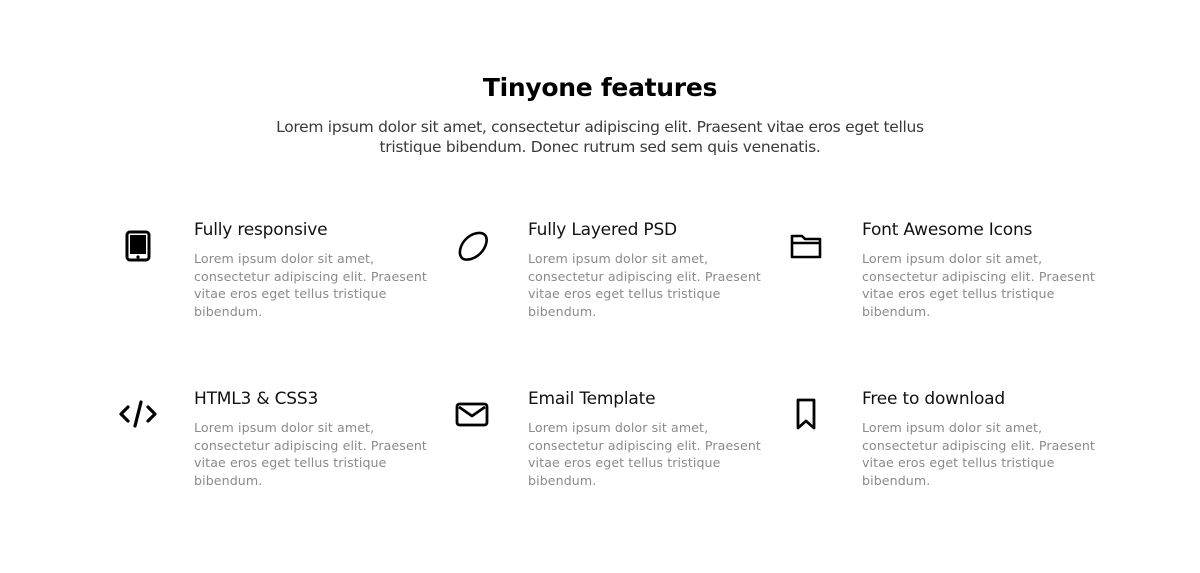 The image size is (1200, 573). What do you see at coordinates (472, 414) in the screenshot?
I see `envelope-icon` at bounding box center [472, 414].